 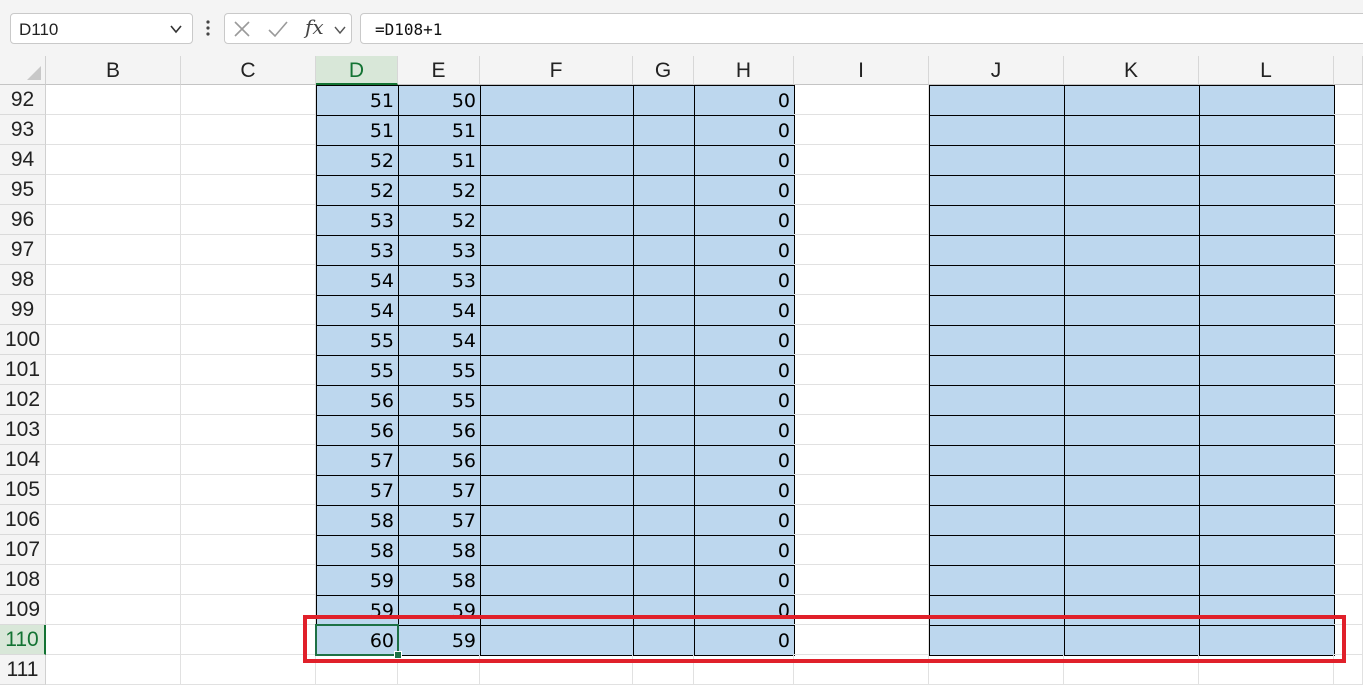 I want to click on cell-l98, so click(x=1267, y=280).